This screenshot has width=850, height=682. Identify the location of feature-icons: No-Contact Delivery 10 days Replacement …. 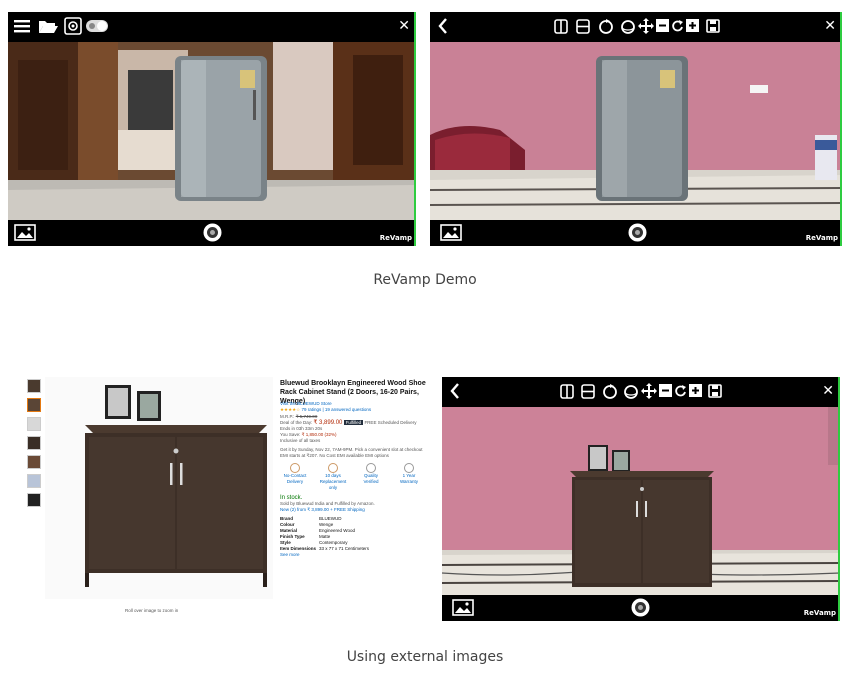
(355, 477).